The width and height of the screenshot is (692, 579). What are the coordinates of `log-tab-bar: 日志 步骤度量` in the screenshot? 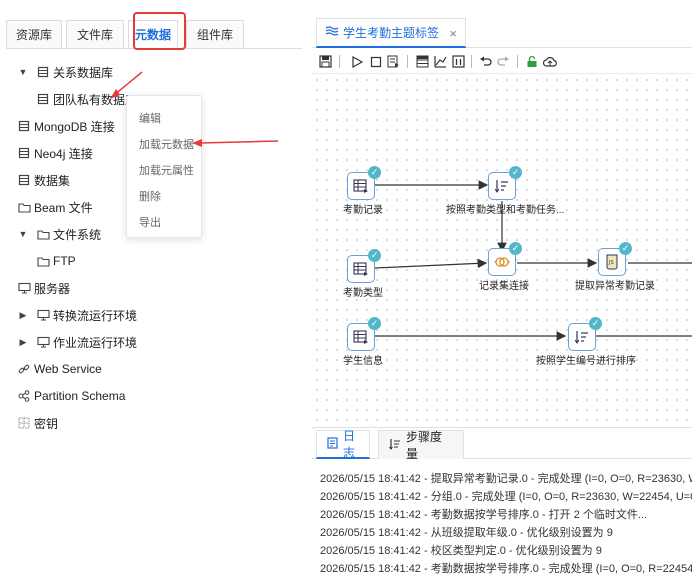 It's located at (502, 444).